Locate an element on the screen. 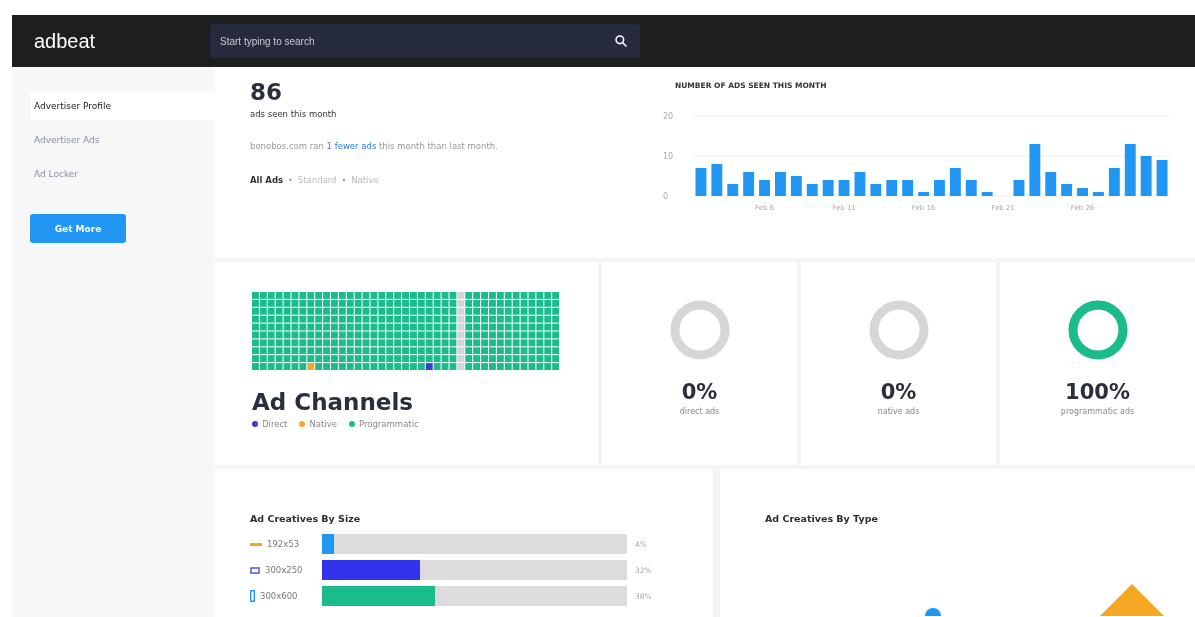  dash-icon is located at coordinates (256, 544).